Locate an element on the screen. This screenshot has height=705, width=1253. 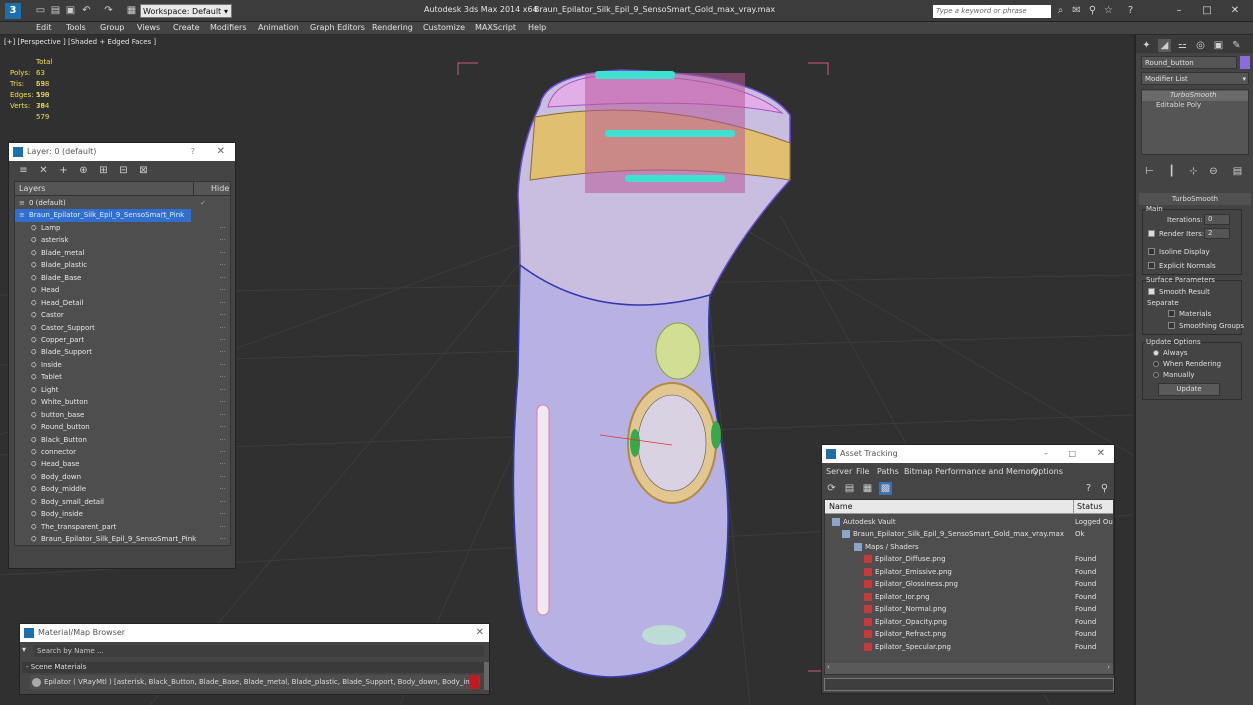
binoculars-icon: ⌕ is located at coordinates (1060, 10).